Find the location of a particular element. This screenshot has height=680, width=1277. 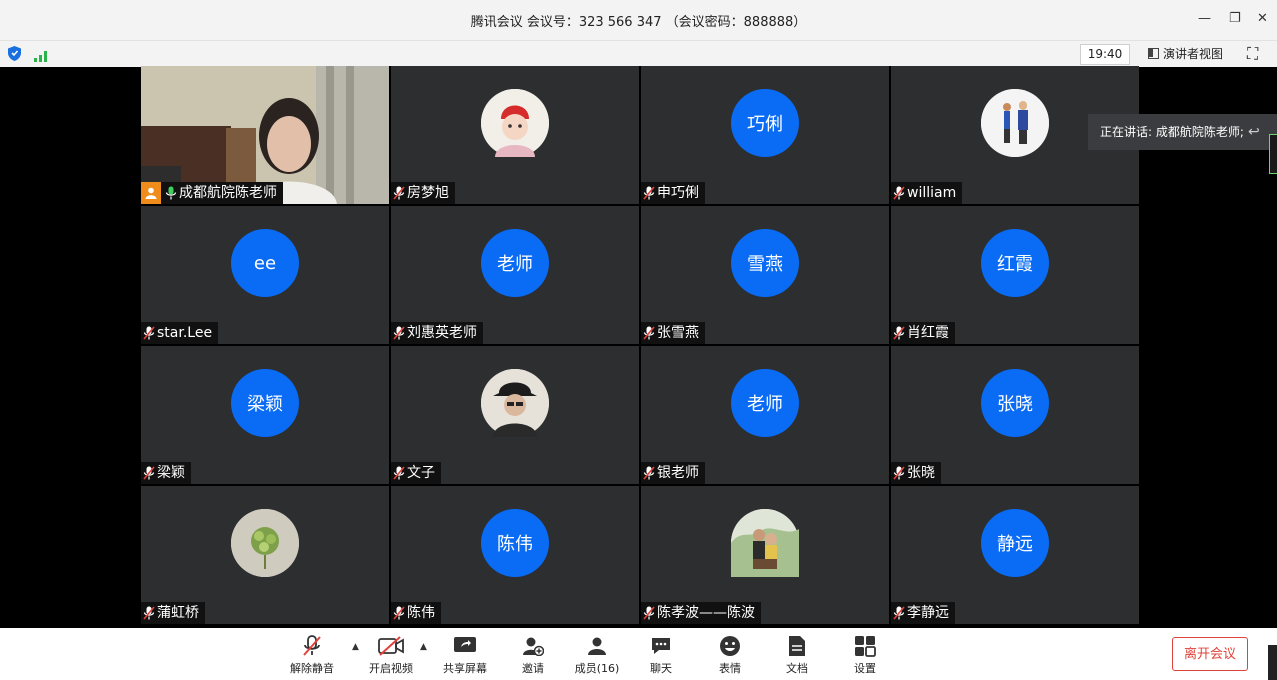

close-button: ✕ is located at coordinates (1262, 19).